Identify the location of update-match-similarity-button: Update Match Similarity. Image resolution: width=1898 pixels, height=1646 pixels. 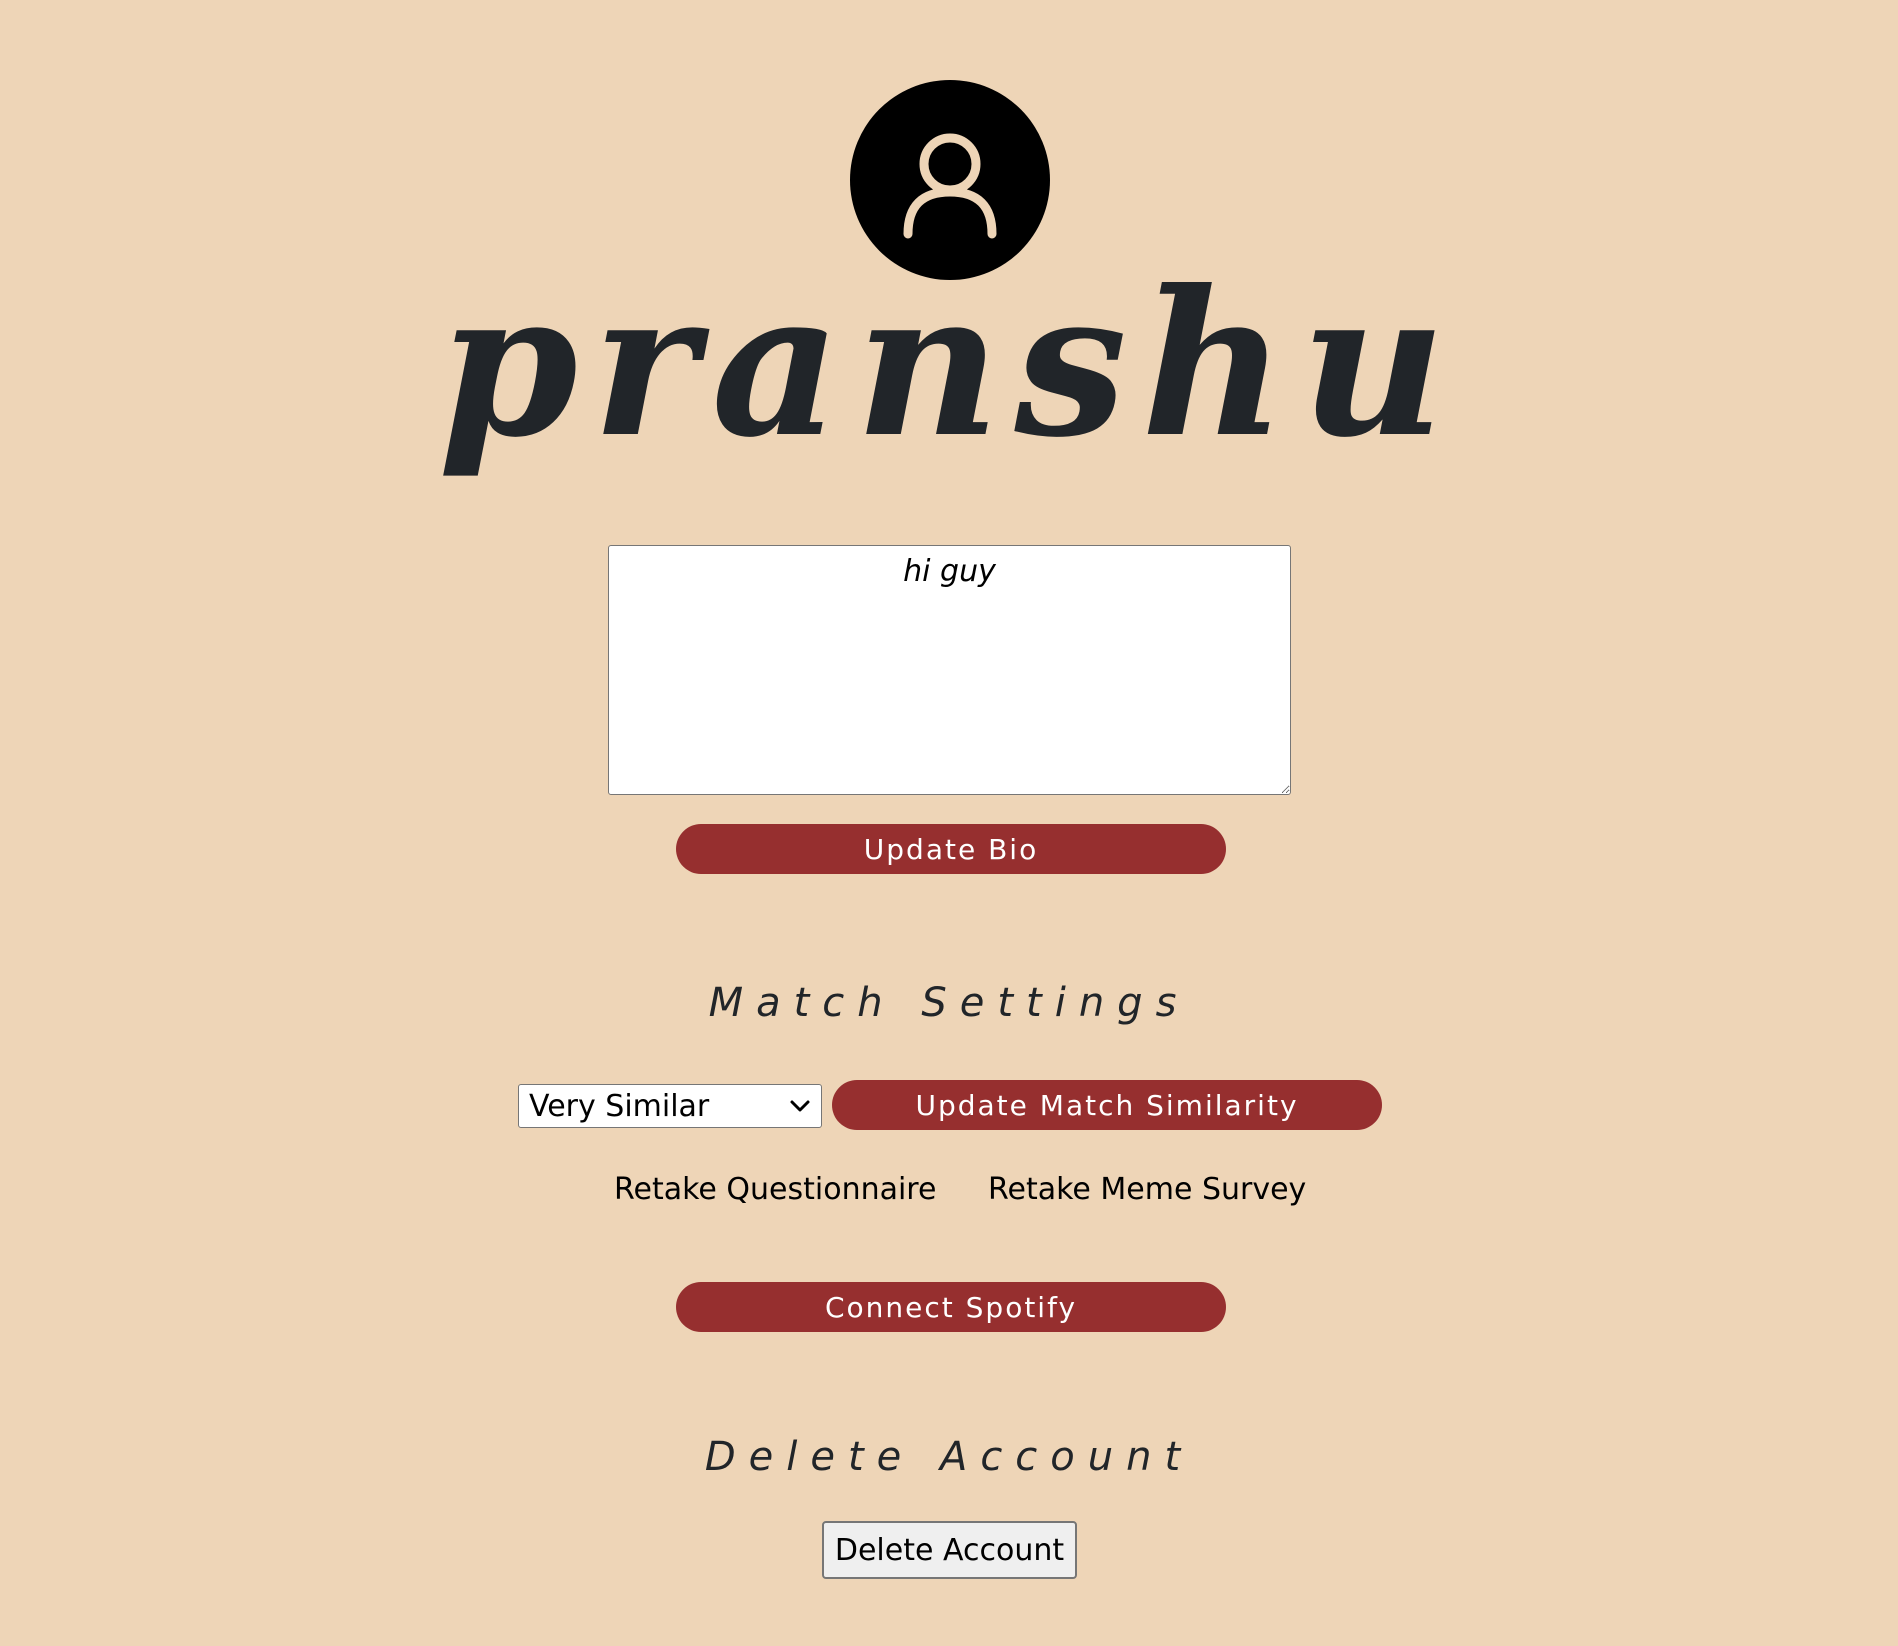
(1107, 1105).